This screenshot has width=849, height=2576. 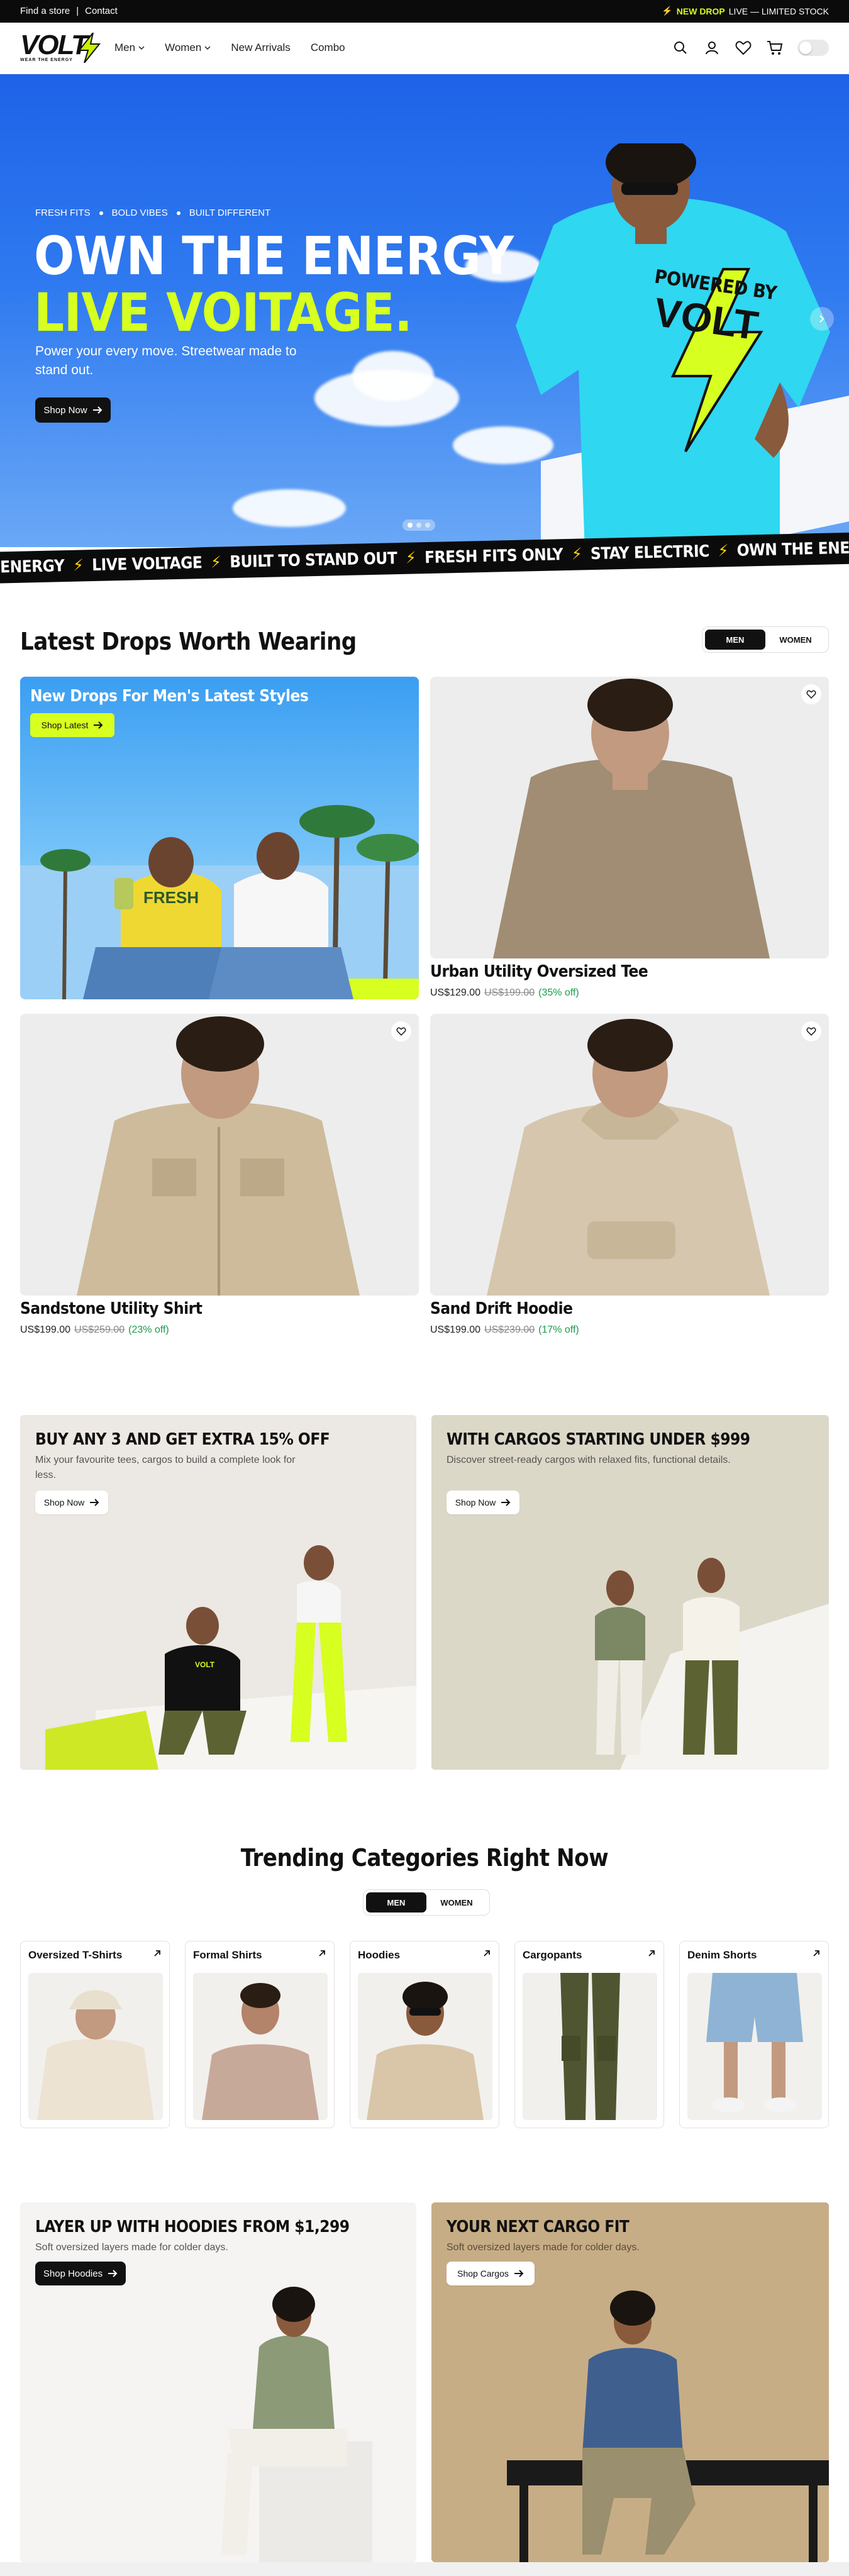 I want to click on hero-tag: BOLD VIBES, so click(x=140, y=213).